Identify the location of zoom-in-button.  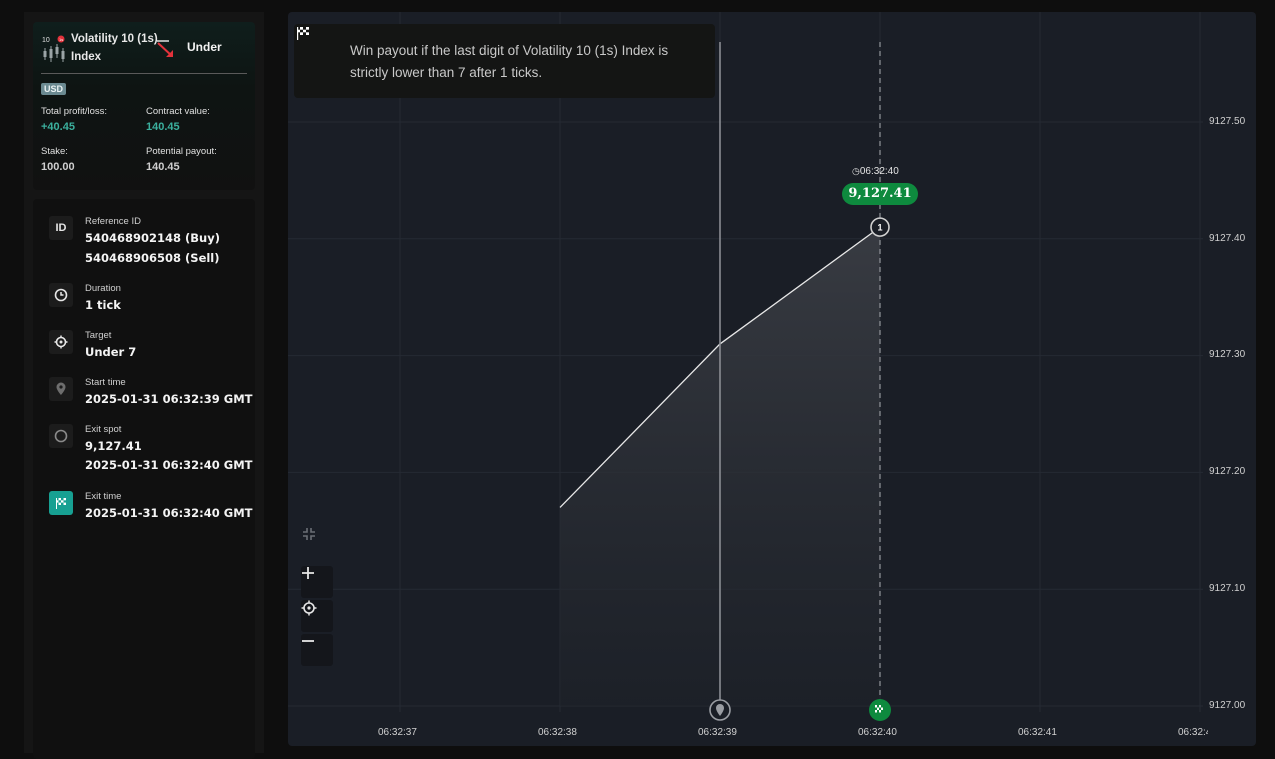
(317, 582).